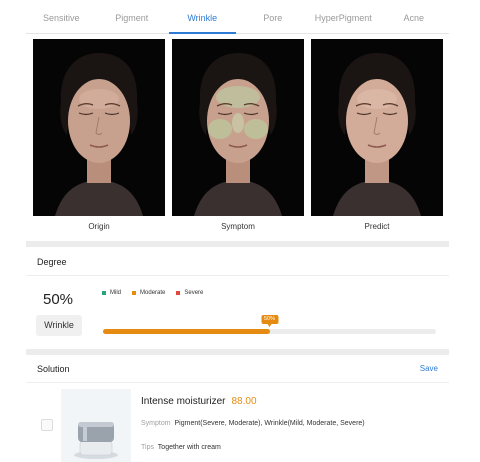  Describe the element at coordinates (134, 293) in the screenshot. I see `moderate-swatch` at that location.